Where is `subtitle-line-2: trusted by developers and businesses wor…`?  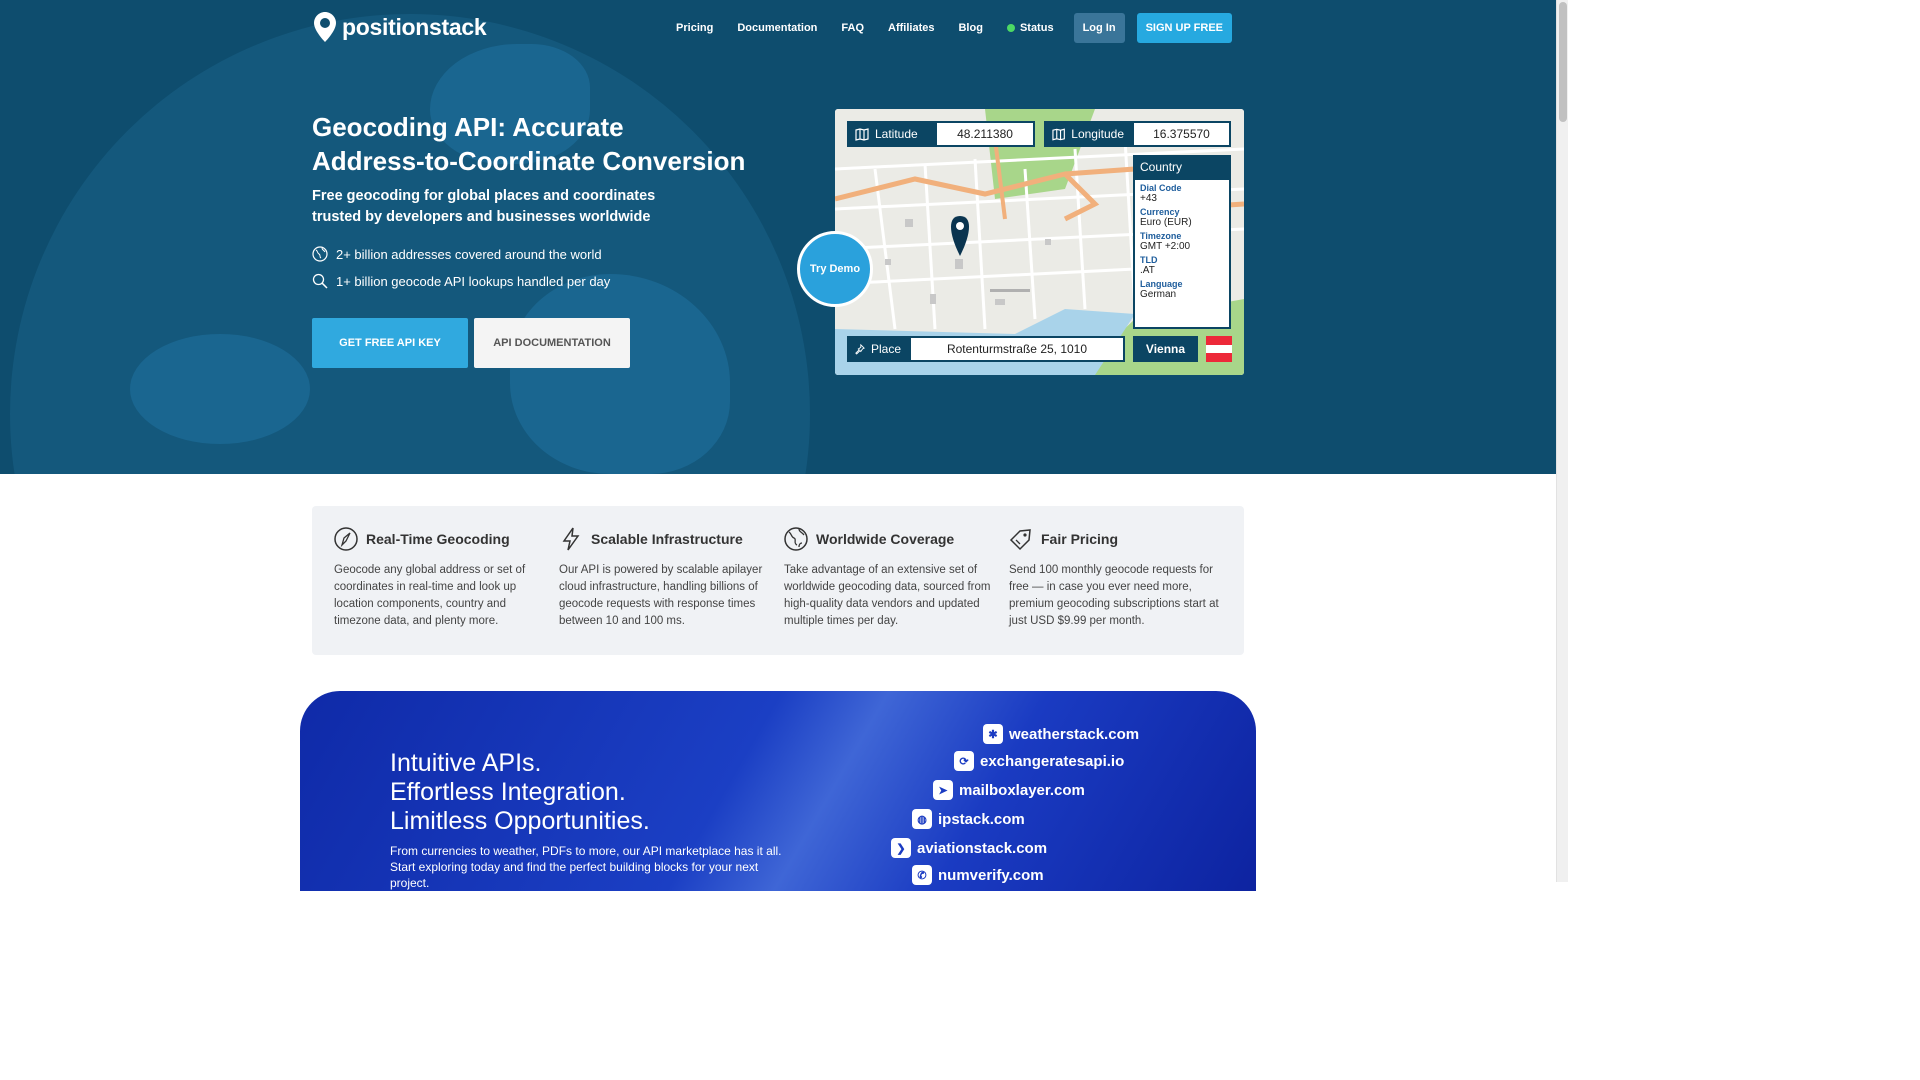
subtitle-line-2: trusted by developers and businesses wor… is located at coordinates (481, 217).